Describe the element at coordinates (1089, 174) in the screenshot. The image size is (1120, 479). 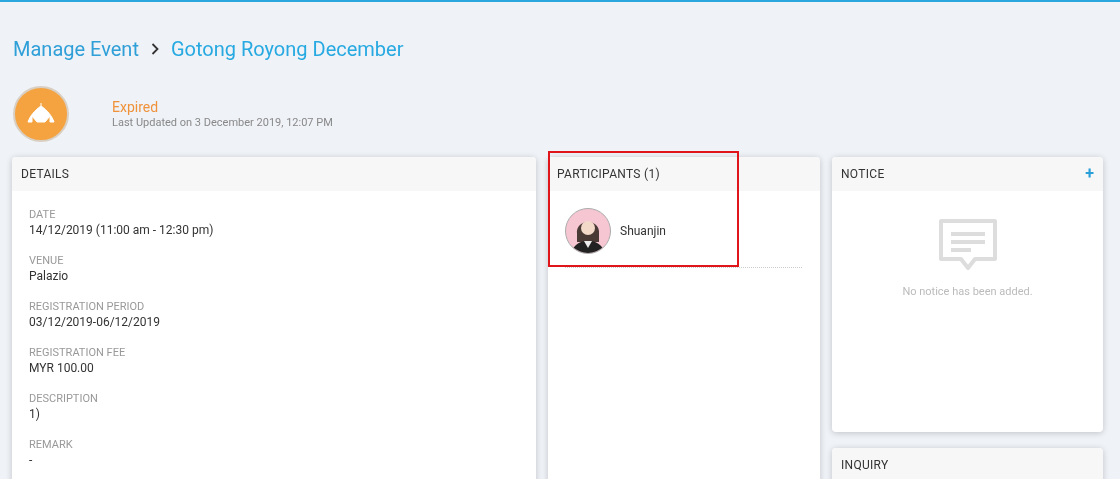
I see `add-button: +` at that location.